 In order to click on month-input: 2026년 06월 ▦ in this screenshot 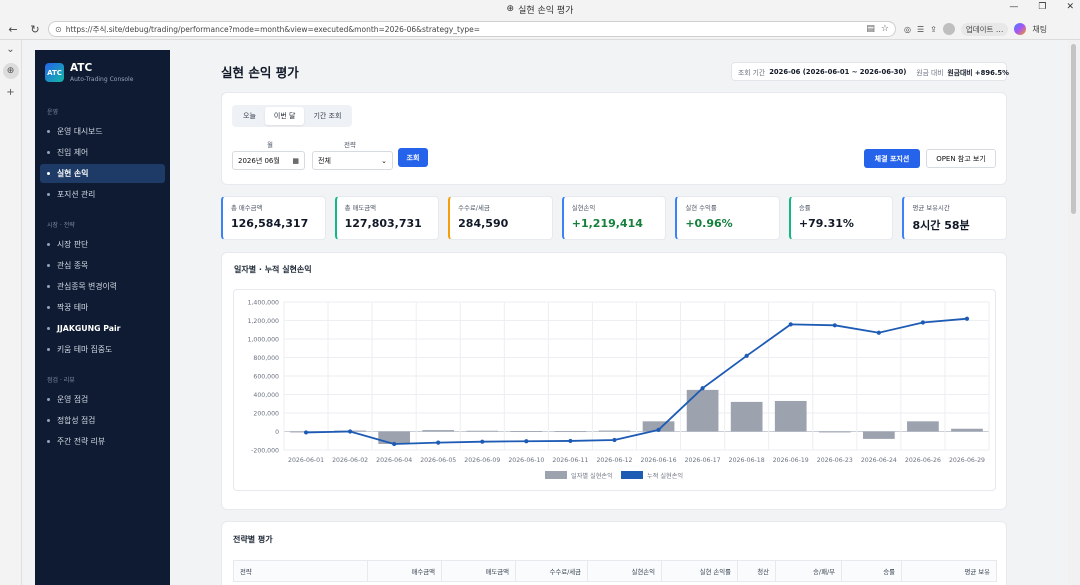, I will do `click(268, 160)`.